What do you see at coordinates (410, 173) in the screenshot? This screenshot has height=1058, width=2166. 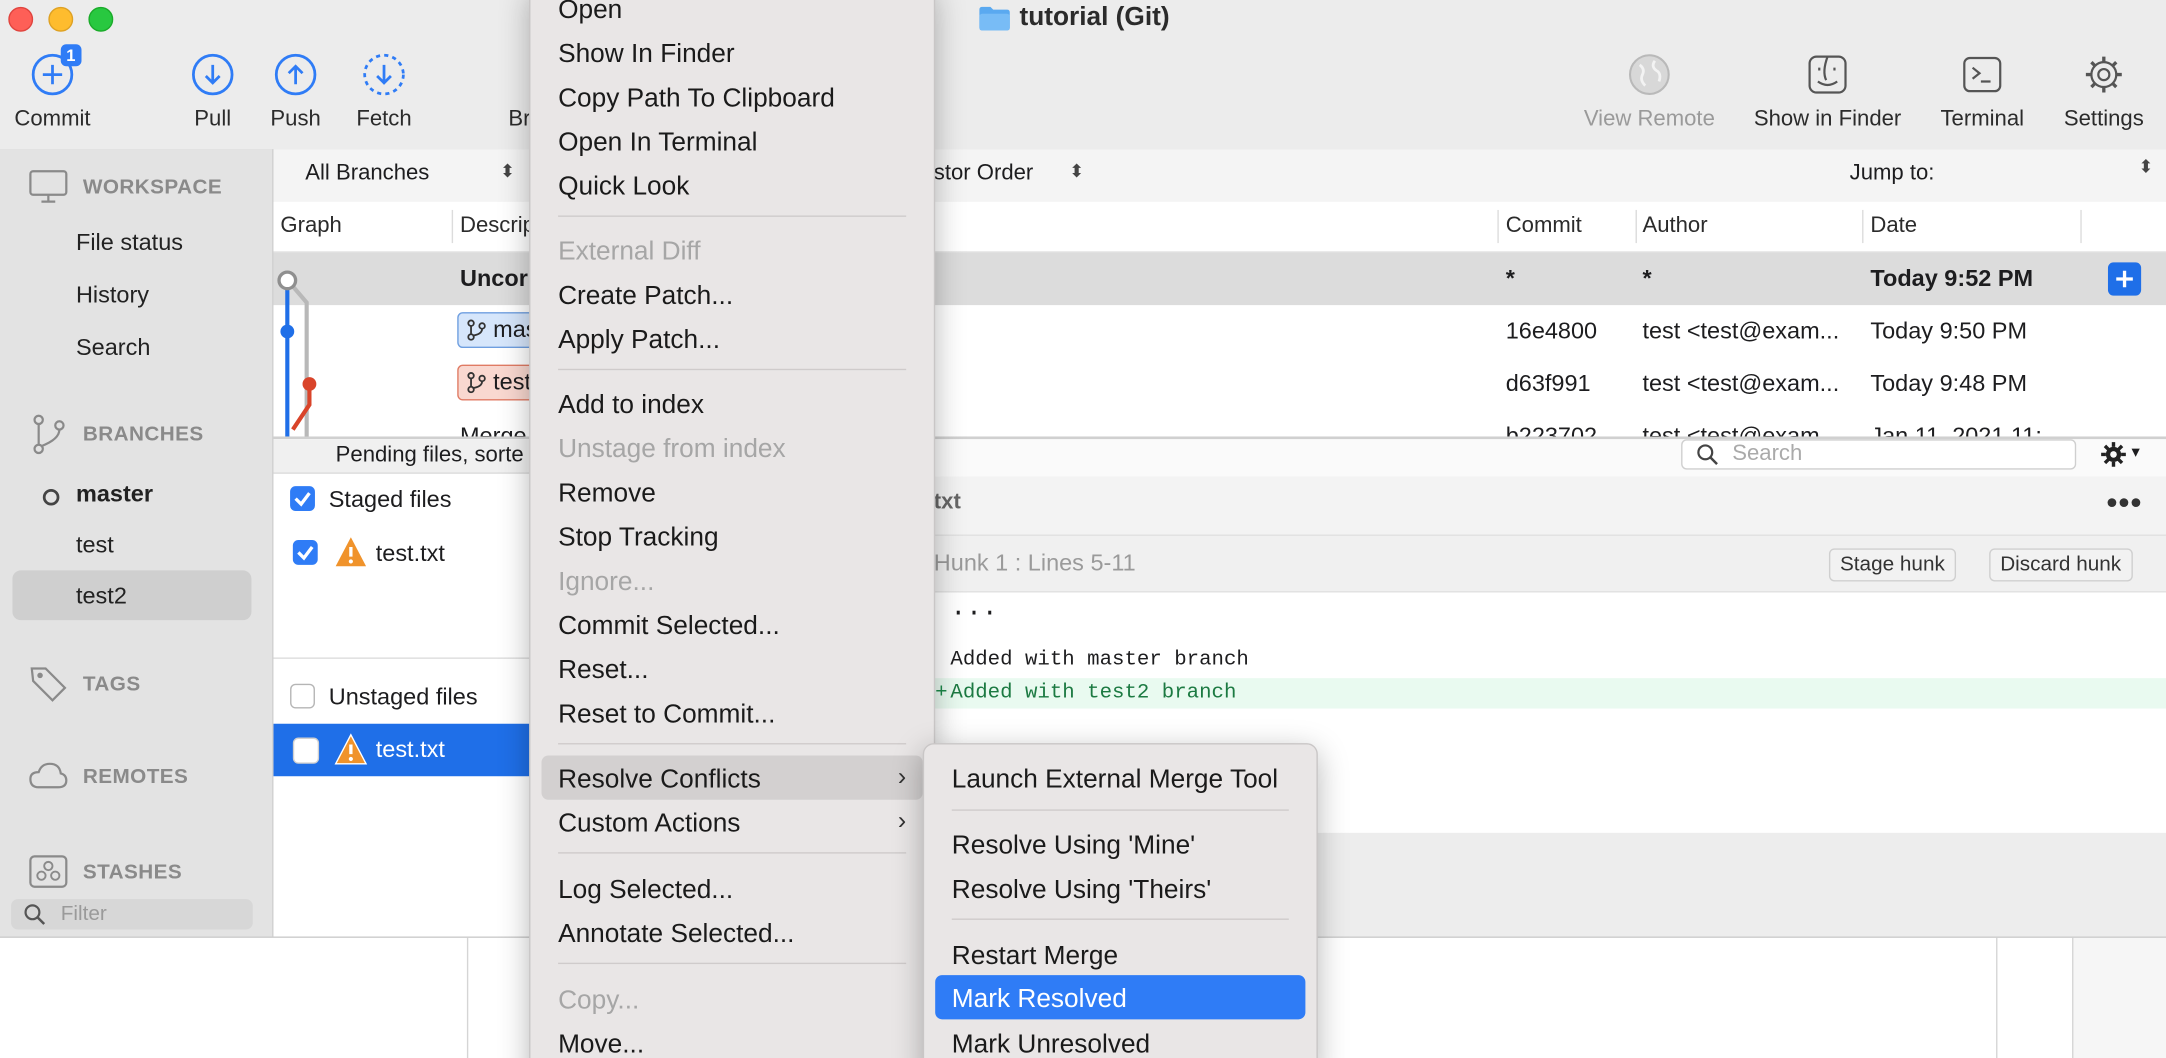 I see `branch-filter-select: All Branches ⬍` at bounding box center [410, 173].